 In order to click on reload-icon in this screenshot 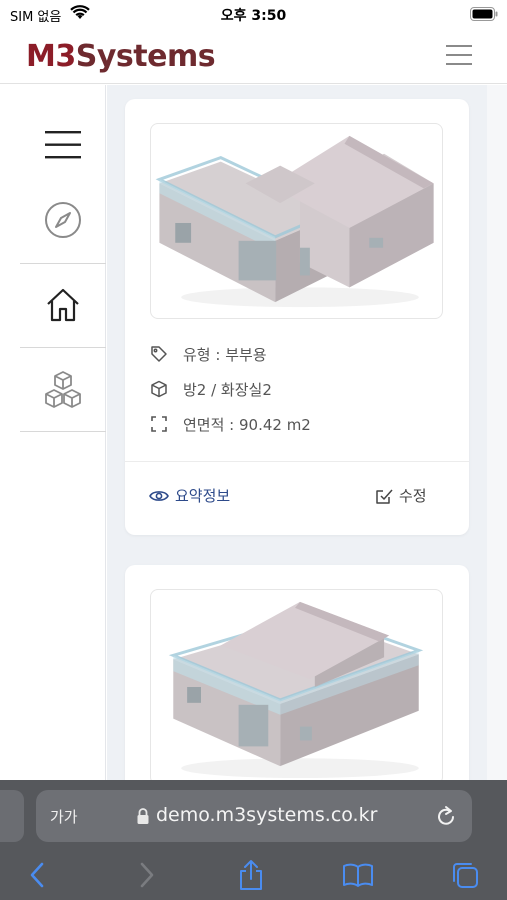, I will do `click(446, 816)`.